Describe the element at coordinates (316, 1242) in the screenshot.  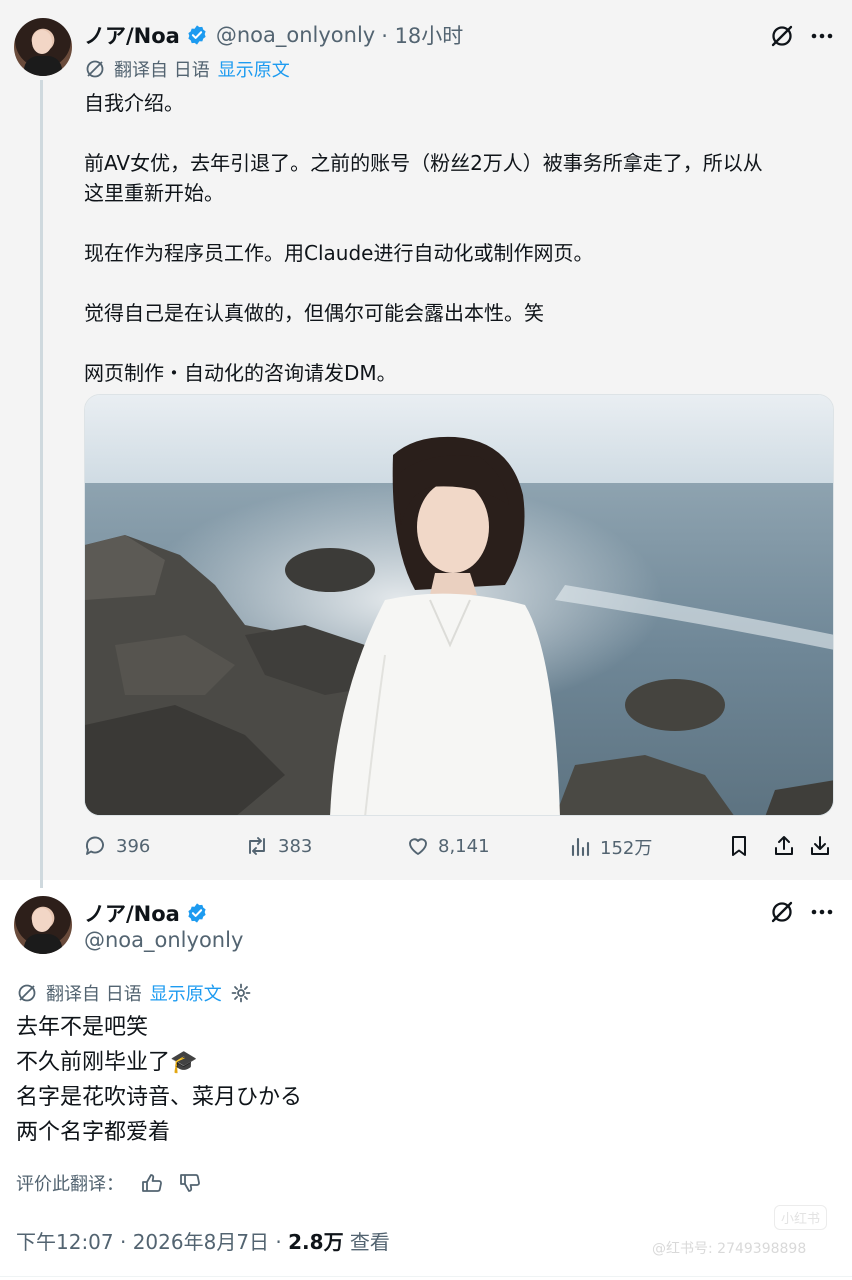
I see `view-count: 2.8万` at that location.